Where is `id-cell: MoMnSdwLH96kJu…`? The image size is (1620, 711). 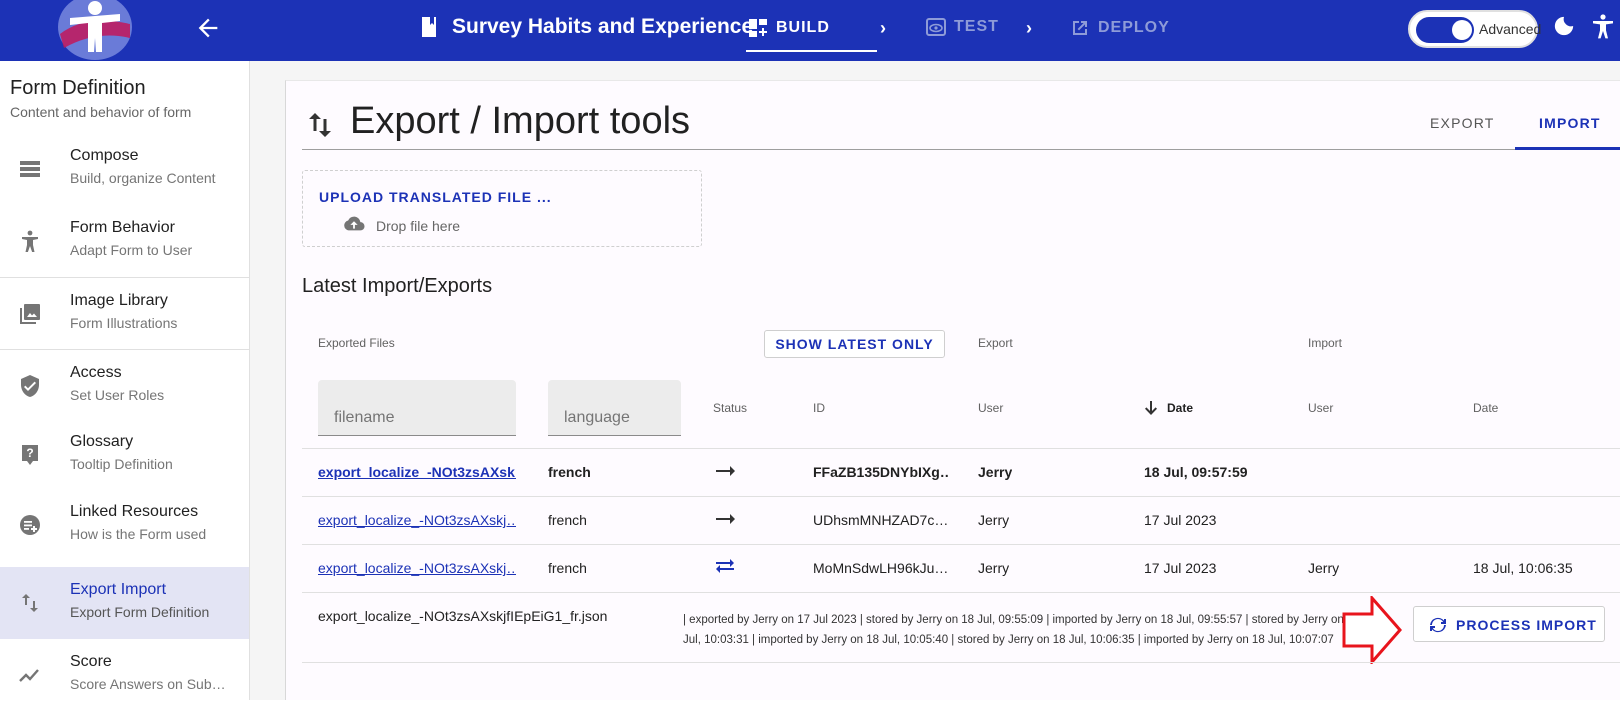 id-cell: MoMnSdwLH96kJu… is located at coordinates (880, 568).